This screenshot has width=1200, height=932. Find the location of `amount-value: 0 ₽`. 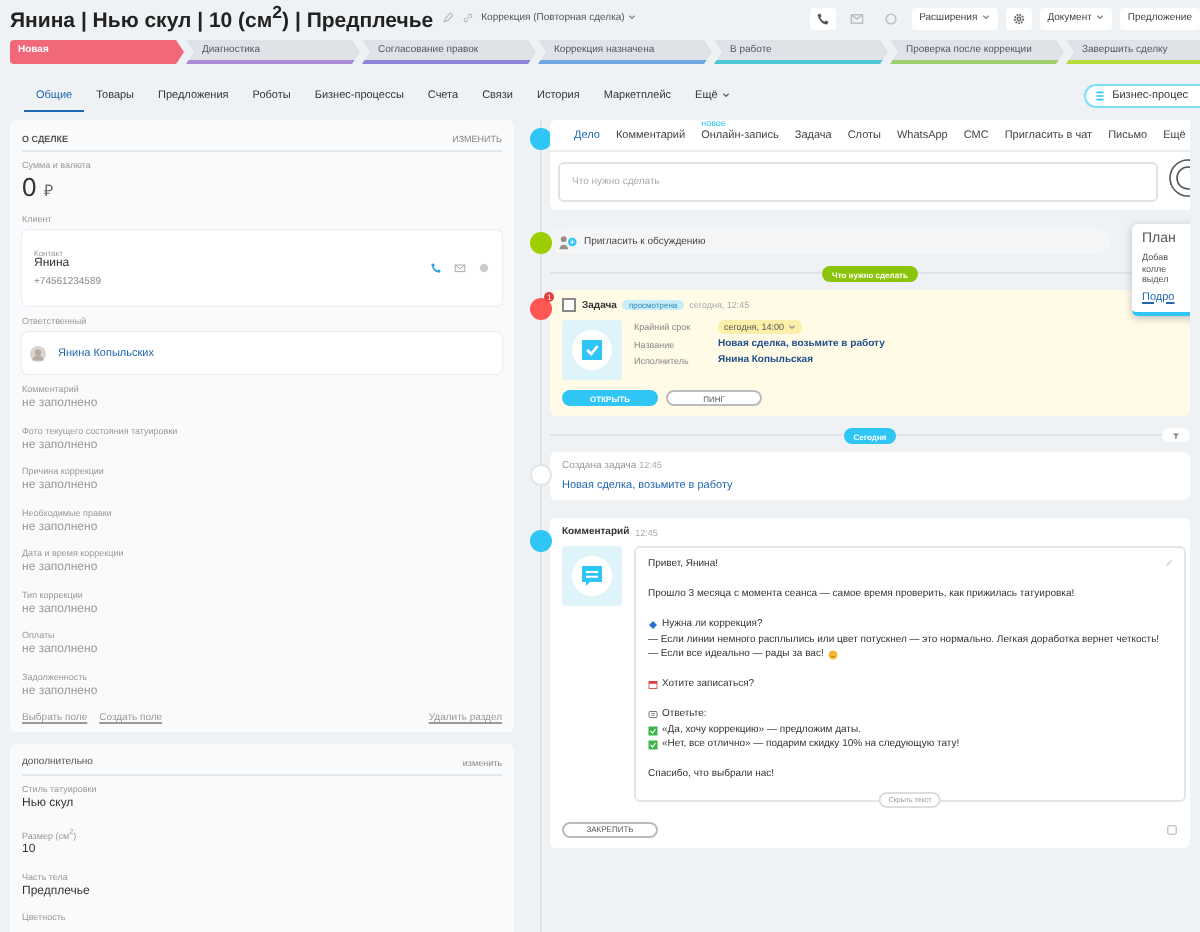

amount-value: 0 ₽ is located at coordinates (39, 189).